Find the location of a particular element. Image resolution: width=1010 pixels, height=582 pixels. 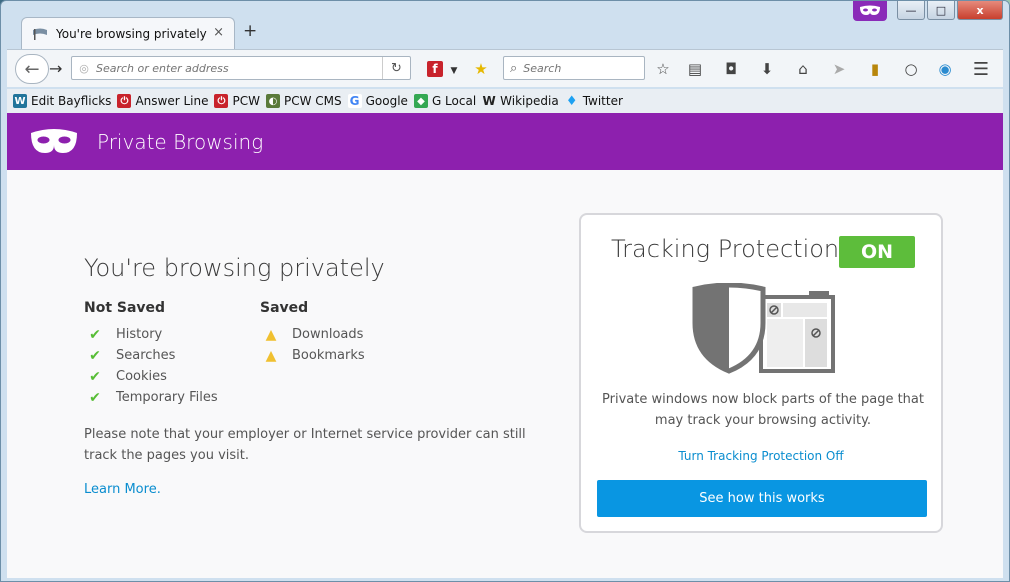

private-browsing-header: Private Browsing is located at coordinates (505, 141).